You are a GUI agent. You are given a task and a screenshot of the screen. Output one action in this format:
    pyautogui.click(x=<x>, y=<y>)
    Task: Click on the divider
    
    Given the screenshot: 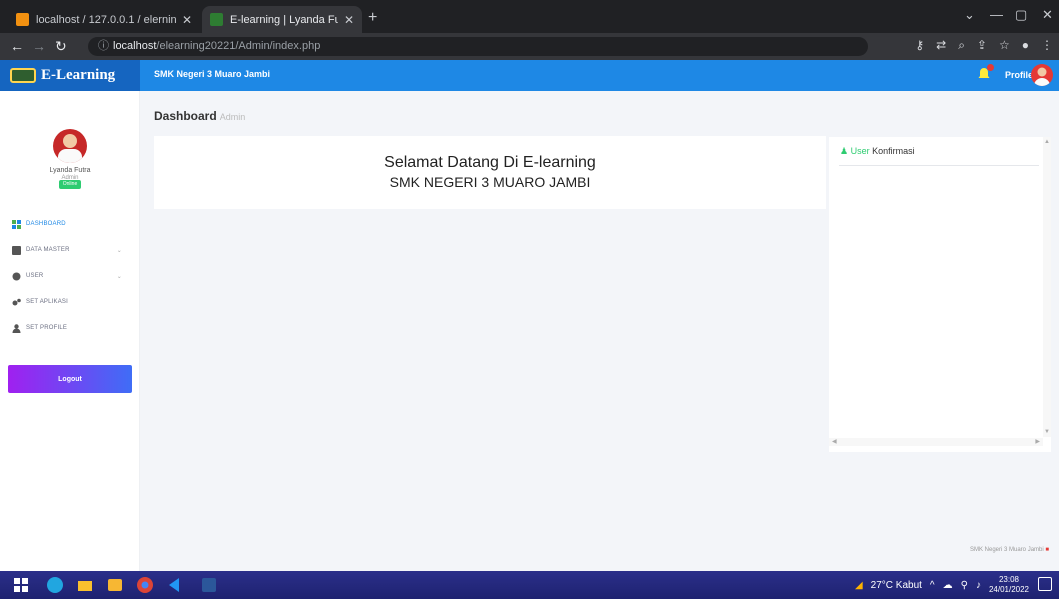 What is the action you would take?
    pyautogui.click(x=939, y=165)
    